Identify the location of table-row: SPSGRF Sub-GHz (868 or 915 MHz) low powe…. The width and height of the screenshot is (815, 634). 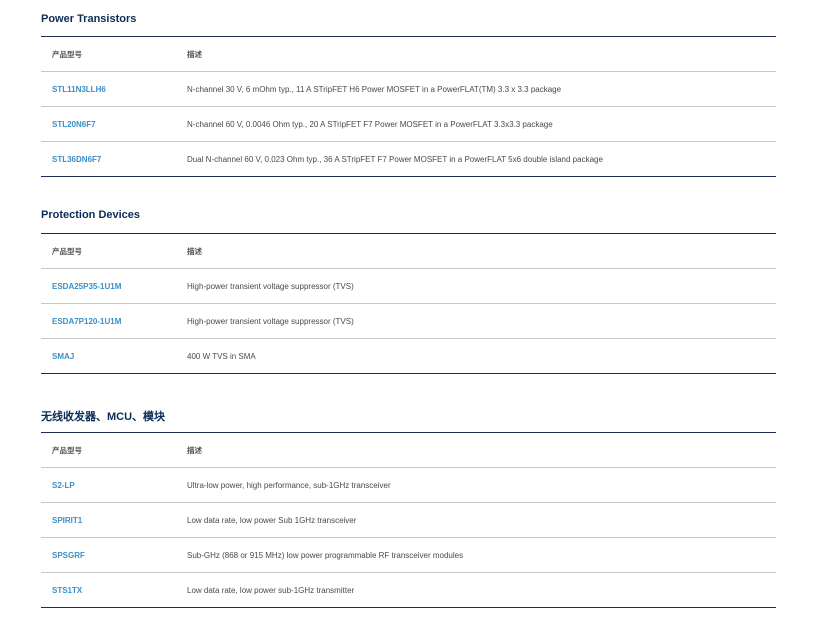
(408, 555).